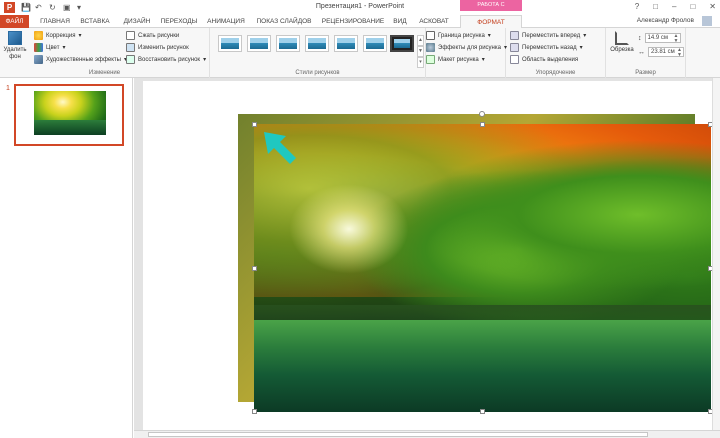 The width and height of the screenshot is (720, 438). What do you see at coordinates (284, 21) in the screenshot?
I see `tab-slideshow: ПОКАЗ СЛАЙДОВ` at bounding box center [284, 21].